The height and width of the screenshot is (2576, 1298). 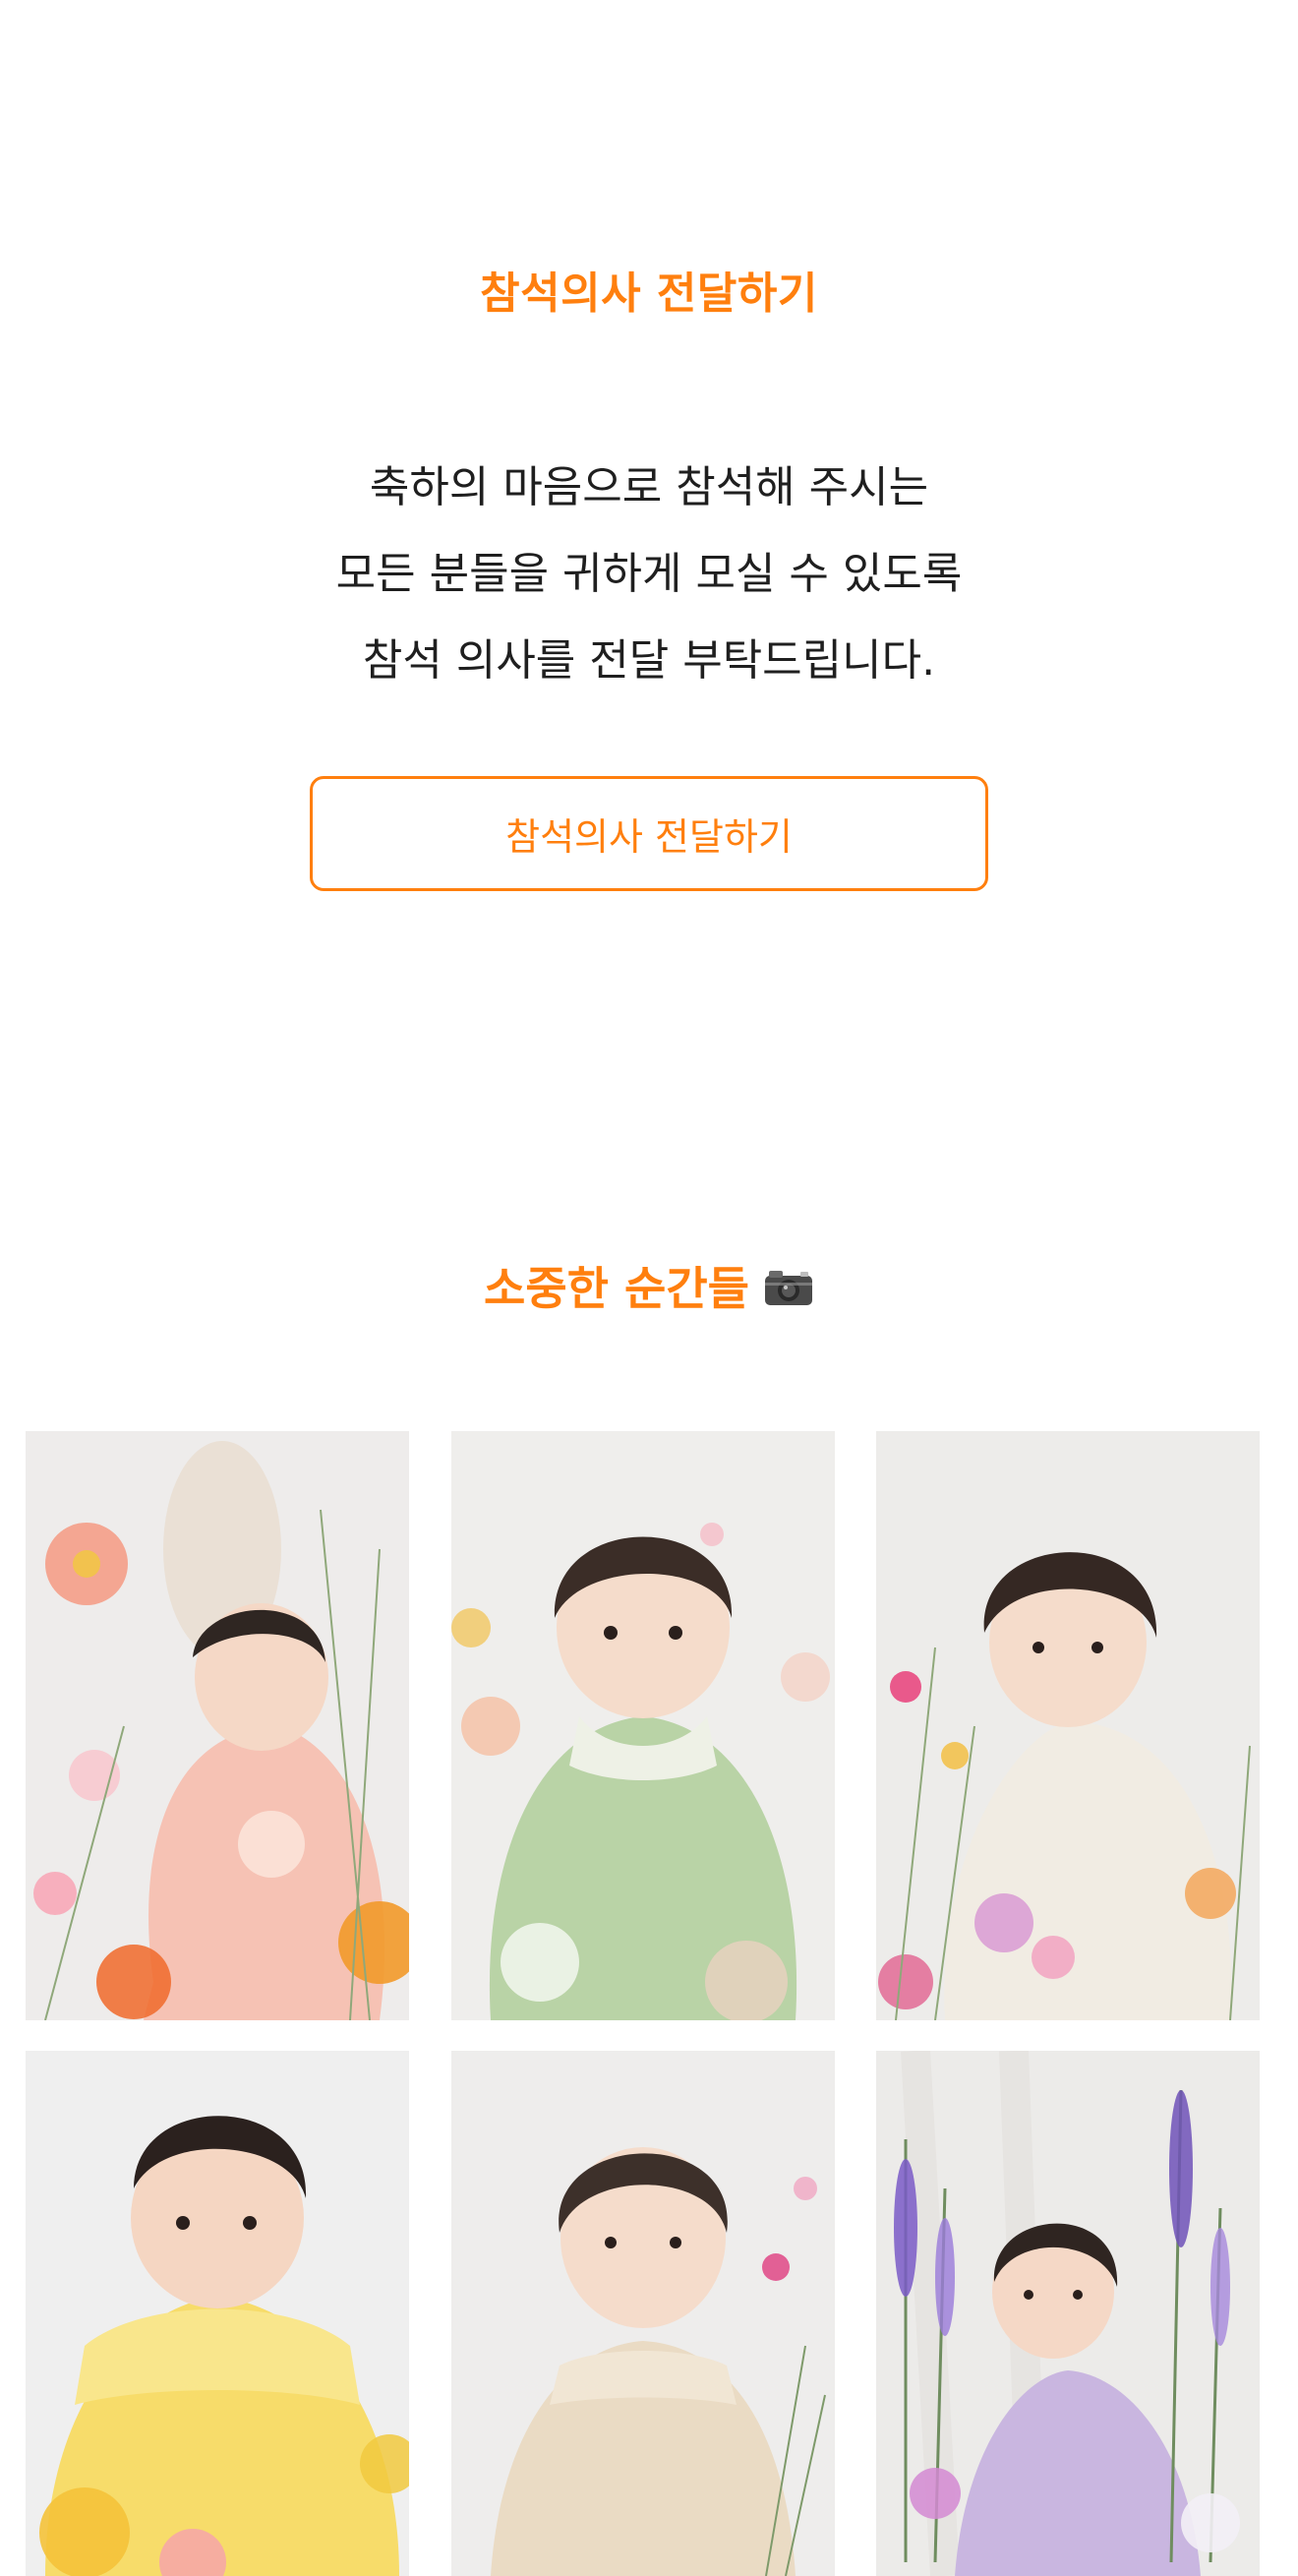 I want to click on rsvp-title: 참석의사 전달하기, so click(x=649, y=294).